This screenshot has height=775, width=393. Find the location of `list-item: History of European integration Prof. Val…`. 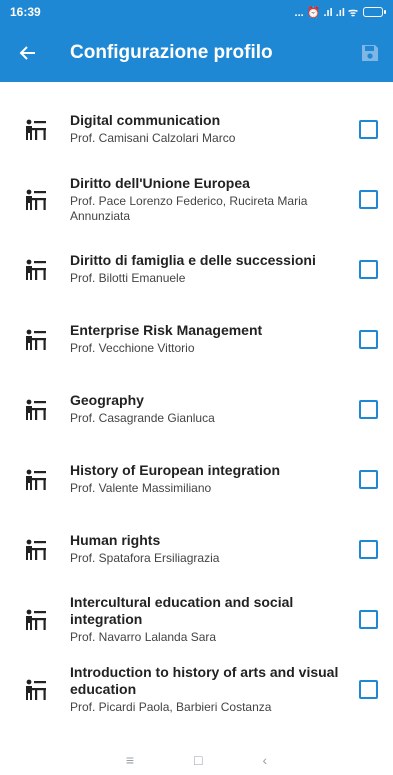

list-item: History of European integration Prof. Val… is located at coordinates (196, 479).